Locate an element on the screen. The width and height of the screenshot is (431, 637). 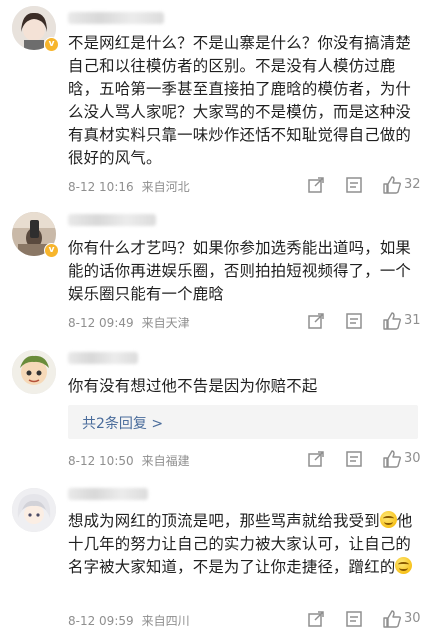
comment-location: 来自河北 is located at coordinates (165, 187).